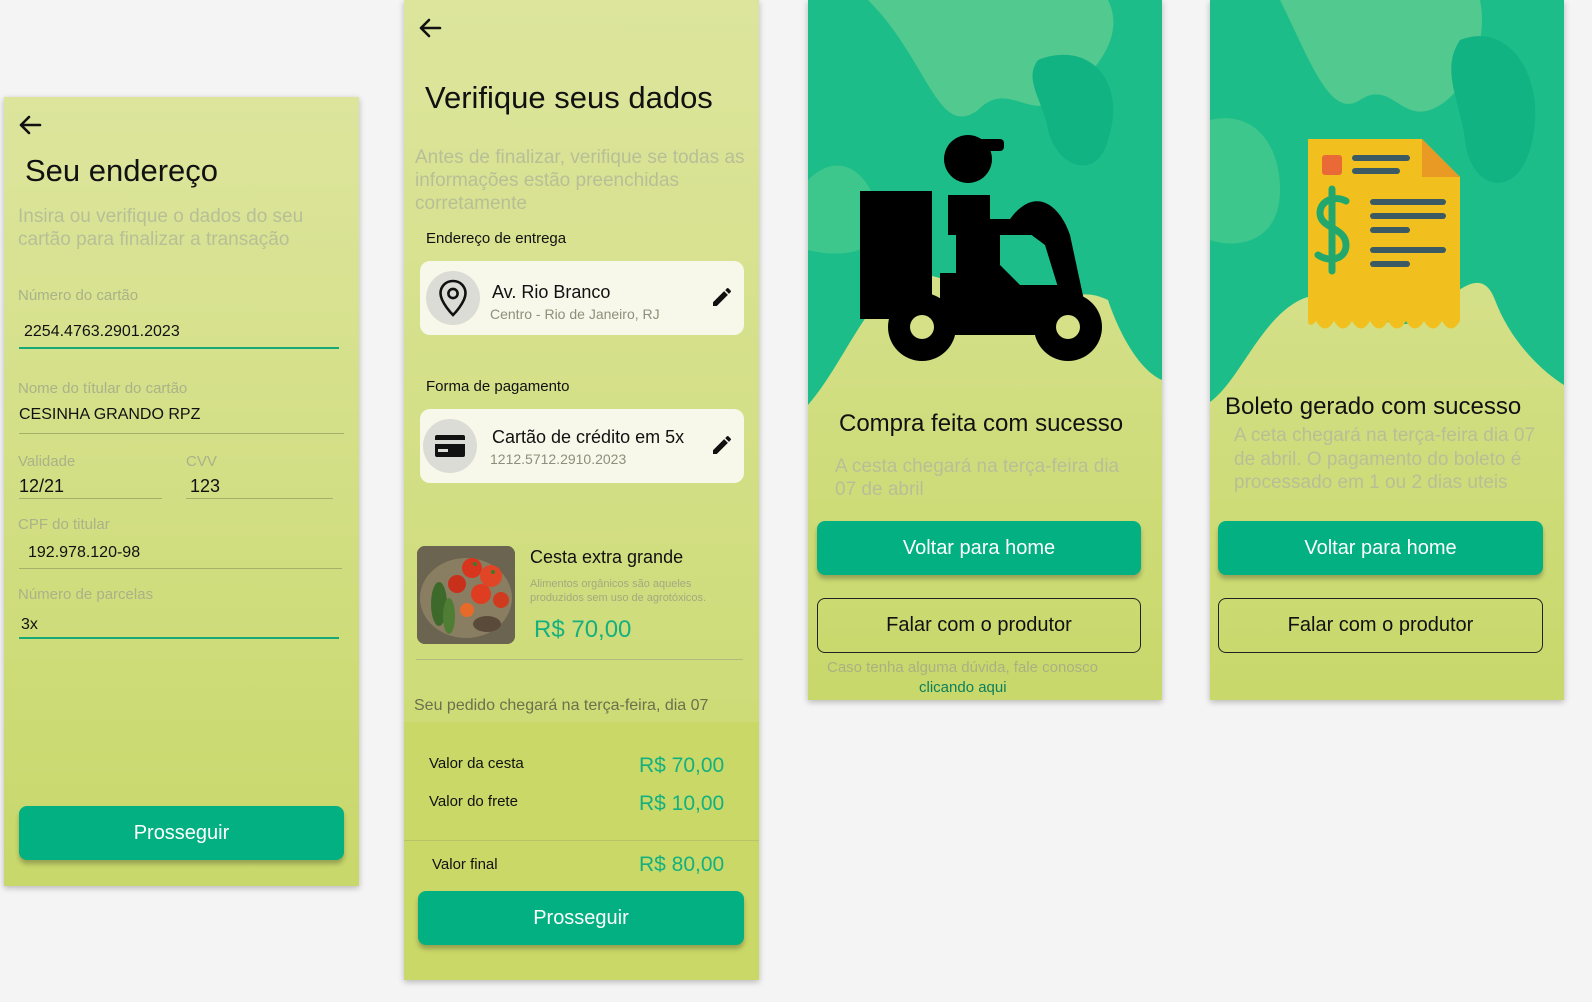  Describe the element at coordinates (569, 97) in the screenshot. I see `page-title: Verifique seus dados` at that location.